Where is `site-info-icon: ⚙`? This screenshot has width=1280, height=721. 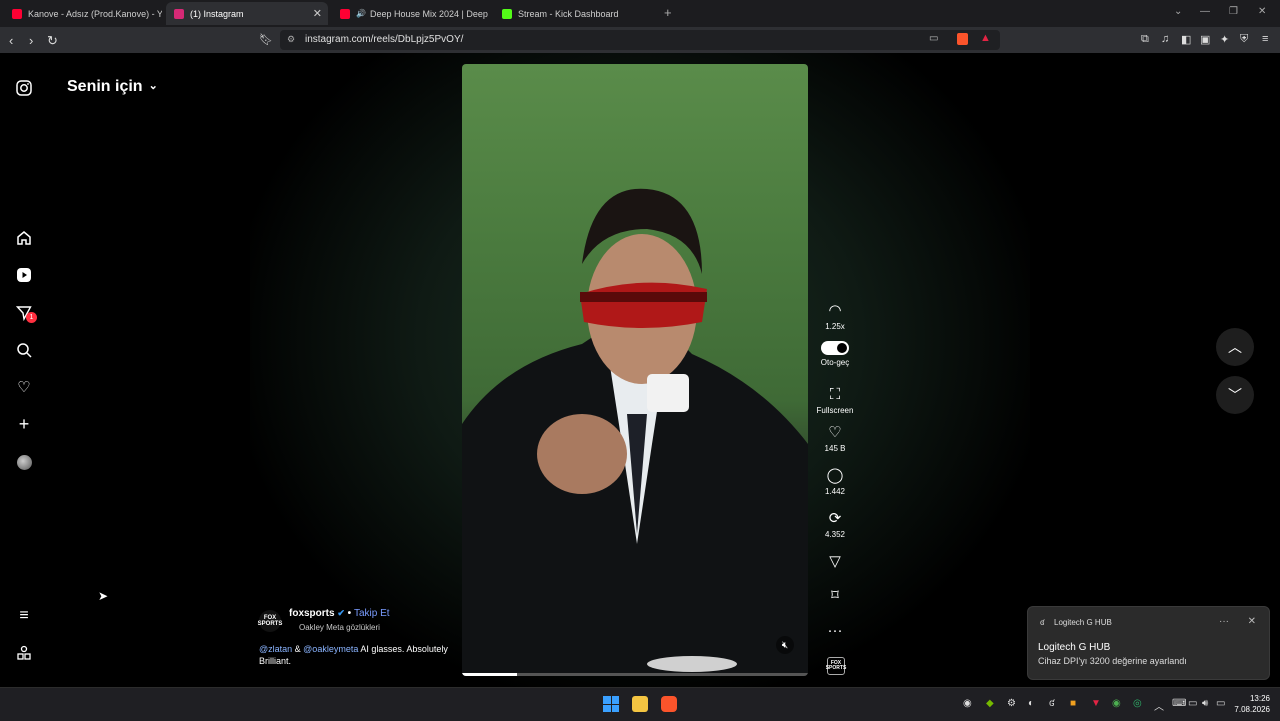
site-info-icon: ⚙ is located at coordinates (291, 39).